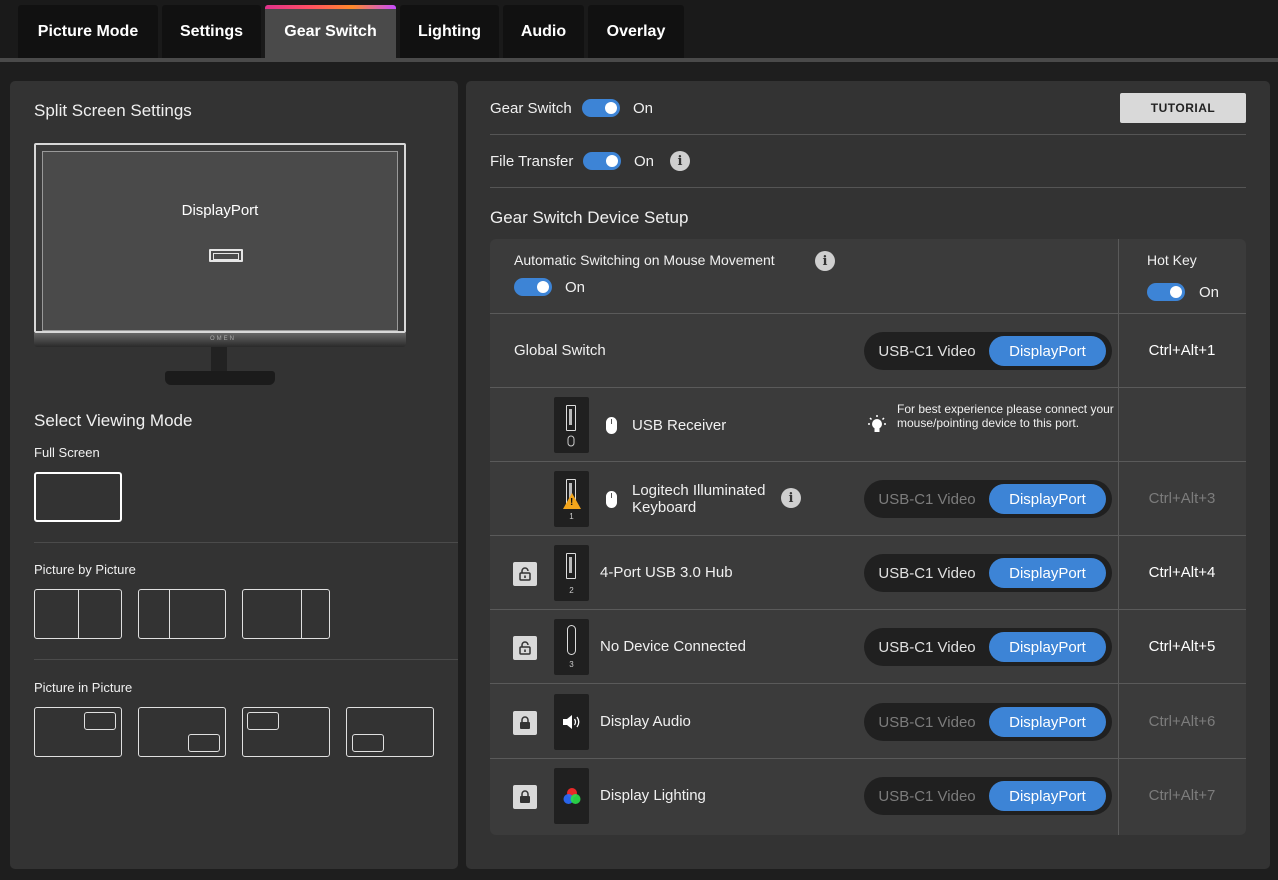 Image resolution: width=1278 pixels, height=880 pixels. What do you see at coordinates (1182, 498) in the screenshot?
I see `keyboard-hotkey: Ctrl+Alt+3` at bounding box center [1182, 498].